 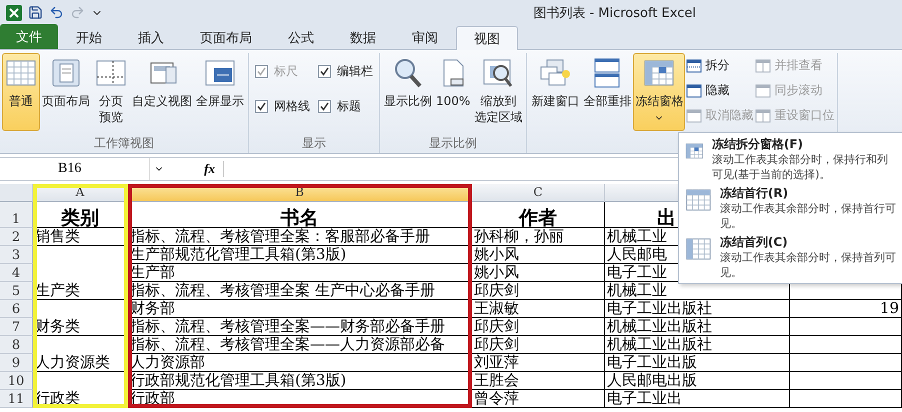 I want to click on group-label: 工作簿视图, so click(x=124, y=143).